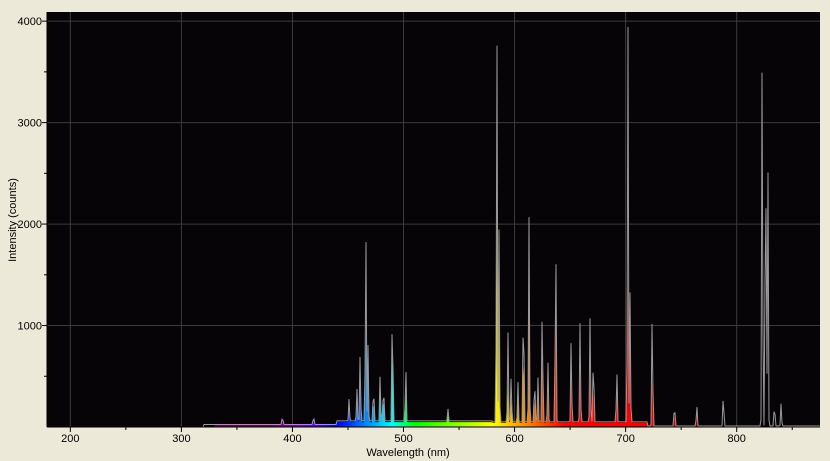 This screenshot has height=461, width=830. Describe the element at coordinates (181, 439) in the screenshot. I see `x-tick-label: 300` at that location.